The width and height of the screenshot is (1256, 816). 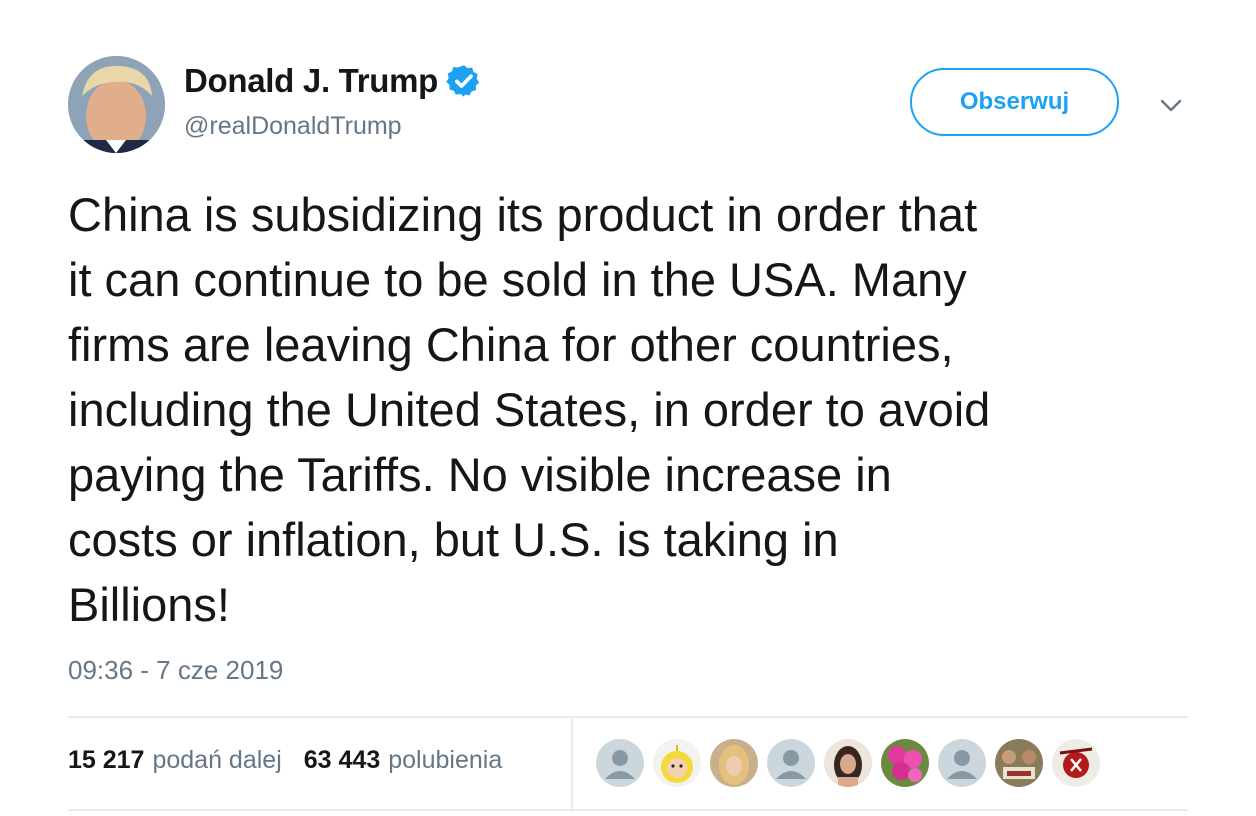 What do you see at coordinates (175, 670) in the screenshot?
I see `tweet-timestamp: 09:36 - 7 cze 2019` at bounding box center [175, 670].